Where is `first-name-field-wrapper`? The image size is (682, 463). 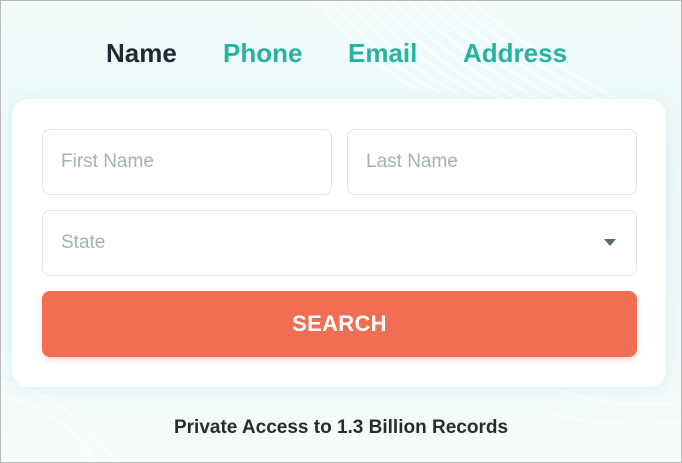 first-name-field-wrapper is located at coordinates (187, 162).